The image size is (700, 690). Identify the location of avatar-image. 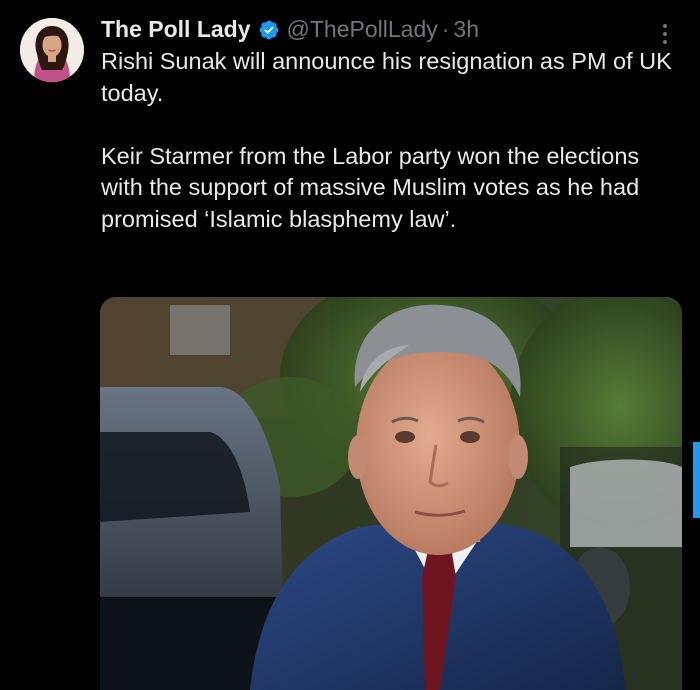
(52, 50).